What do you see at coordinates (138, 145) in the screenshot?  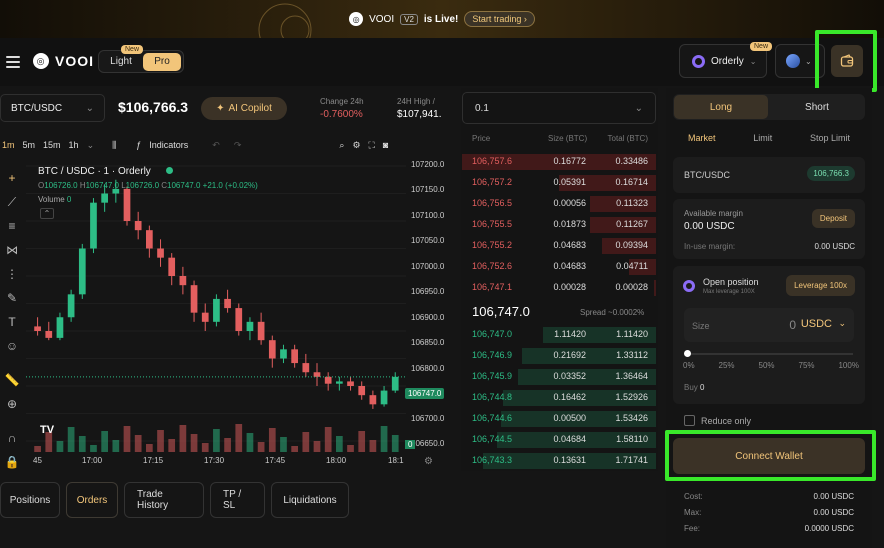 I see `indicators-icon: ƒ` at bounding box center [138, 145].